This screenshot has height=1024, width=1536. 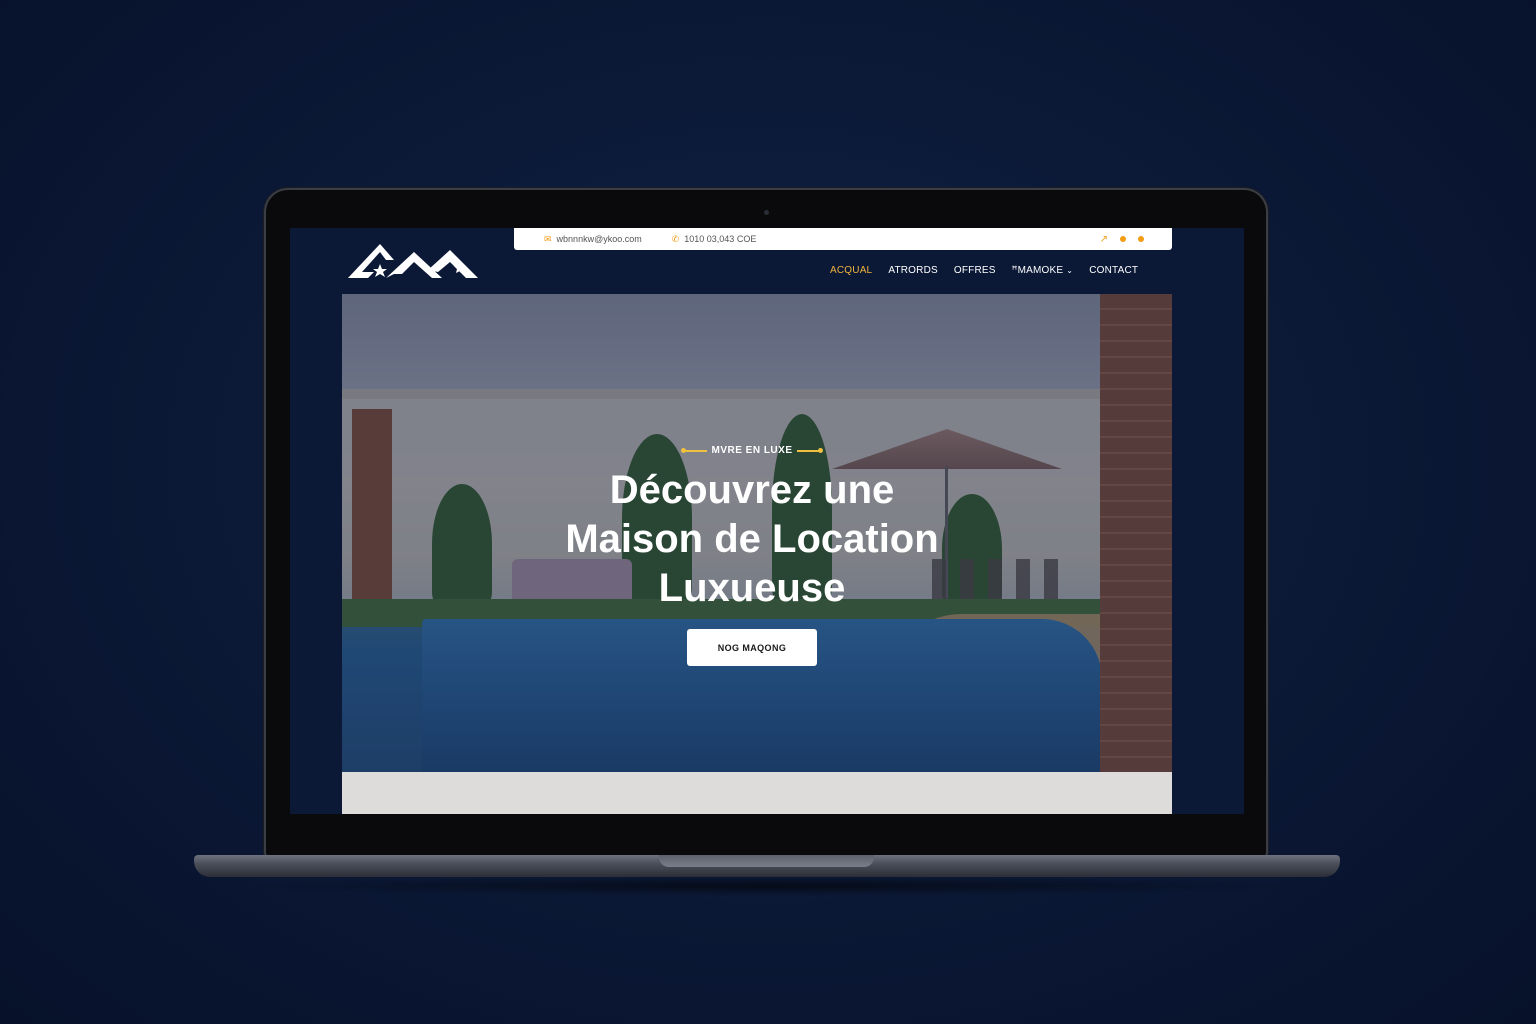 I want to click on phone-text: 1010 03,043 COE, so click(x=720, y=239).